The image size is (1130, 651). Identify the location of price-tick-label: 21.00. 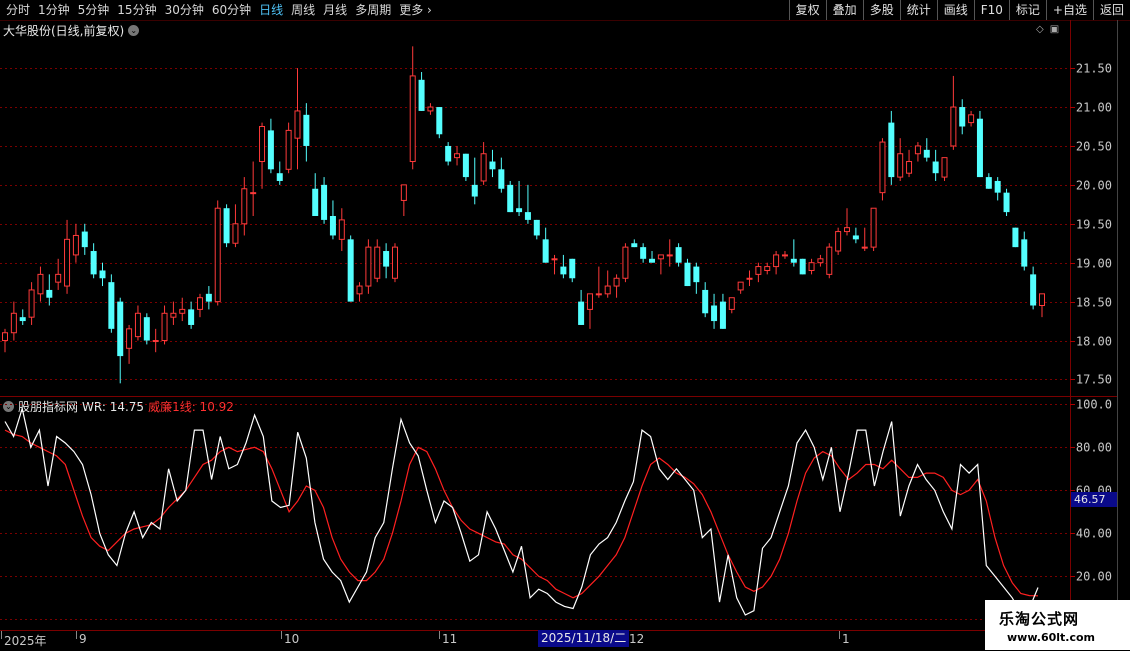
(1094, 108).